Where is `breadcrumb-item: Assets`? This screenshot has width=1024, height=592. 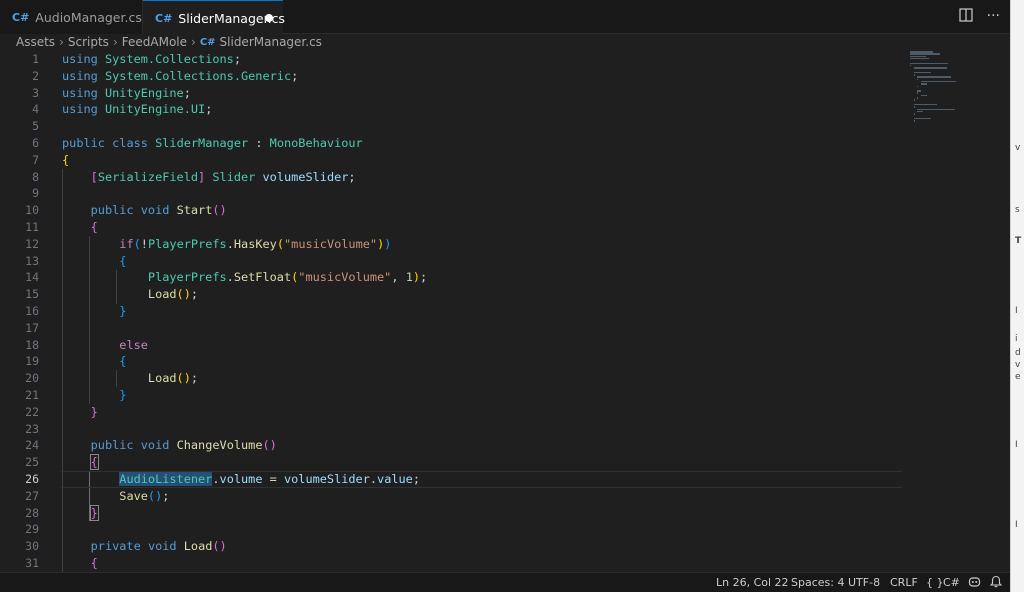 breadcrumb-item: Assets is located at coordinates (35, 42).